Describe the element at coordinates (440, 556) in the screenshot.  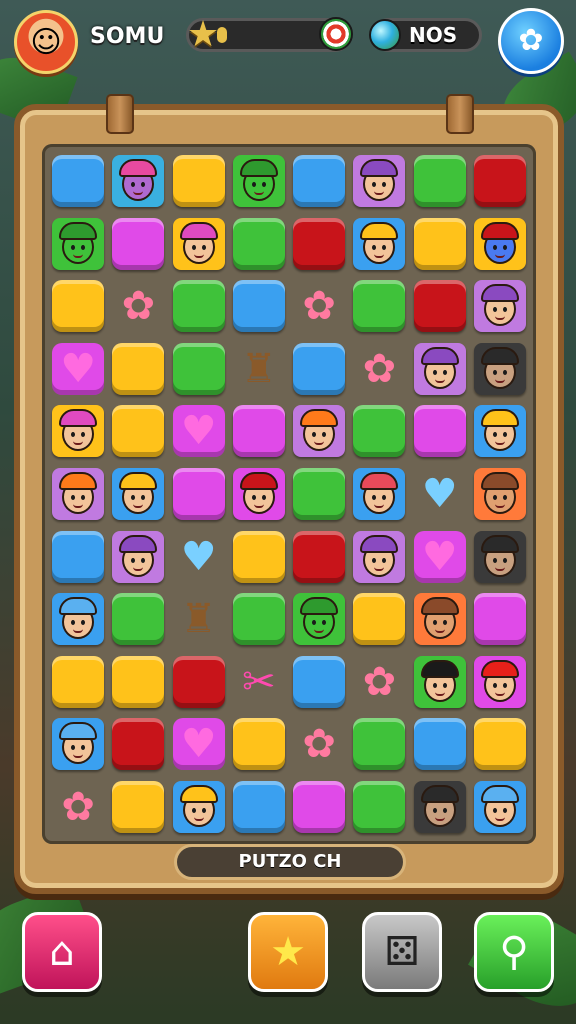
I see `board-cell: ♥` at that location.